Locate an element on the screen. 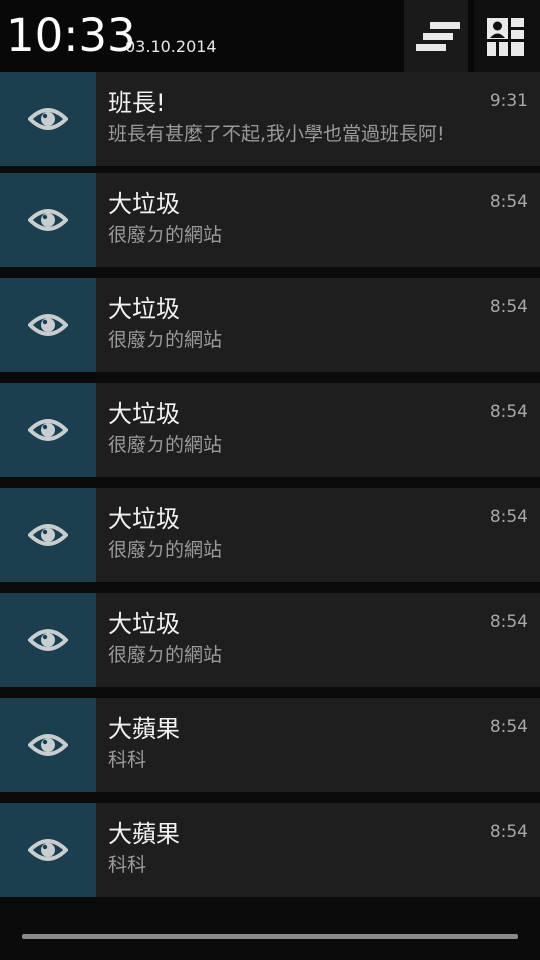 The height and width of the screenshot is (960, 540). status-header: 10:33 03.10.2014 is located at coordinates (270, 36).